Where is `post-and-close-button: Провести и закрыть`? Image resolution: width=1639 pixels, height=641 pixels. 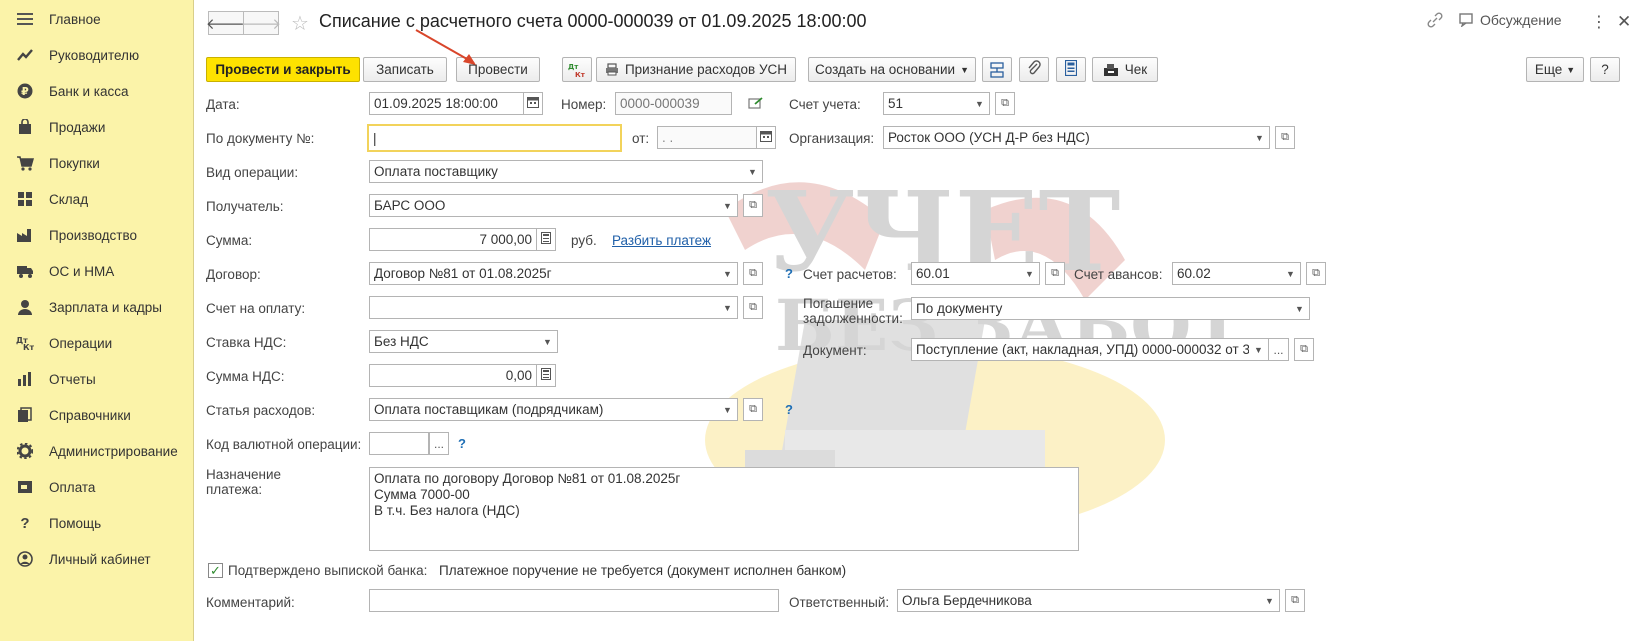 post-and-close-button: Провести и закрыть is located at coordinates (283, 69).